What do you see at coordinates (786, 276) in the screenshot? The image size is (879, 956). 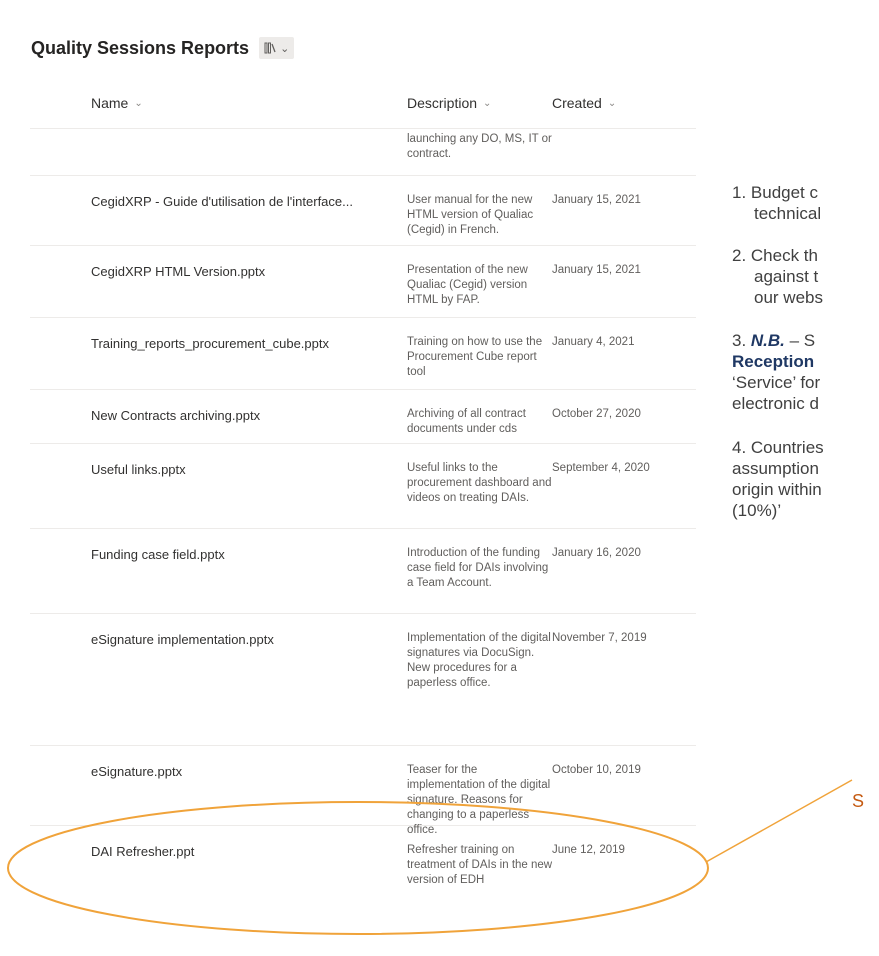 I see `slide-item-2-line2: against t` at bounding box center [786, 276].